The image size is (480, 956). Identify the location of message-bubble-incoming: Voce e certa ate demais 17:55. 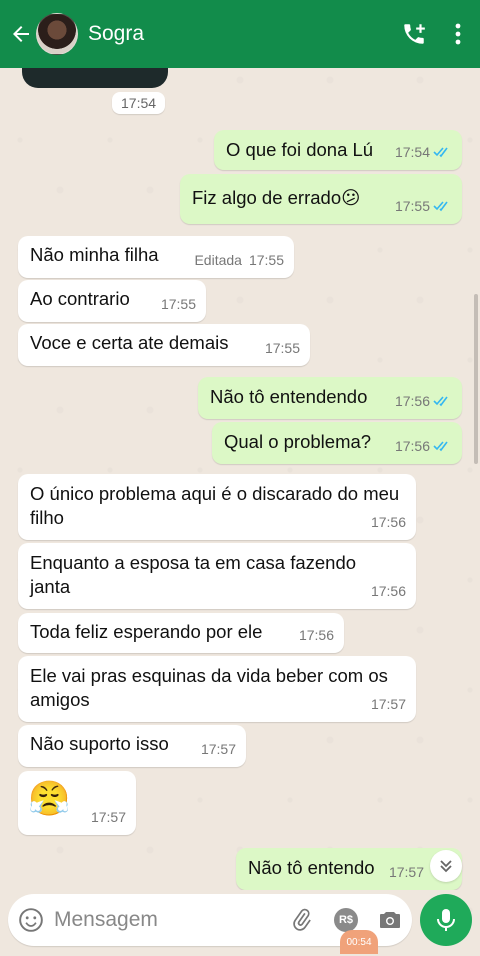
(164, 345).